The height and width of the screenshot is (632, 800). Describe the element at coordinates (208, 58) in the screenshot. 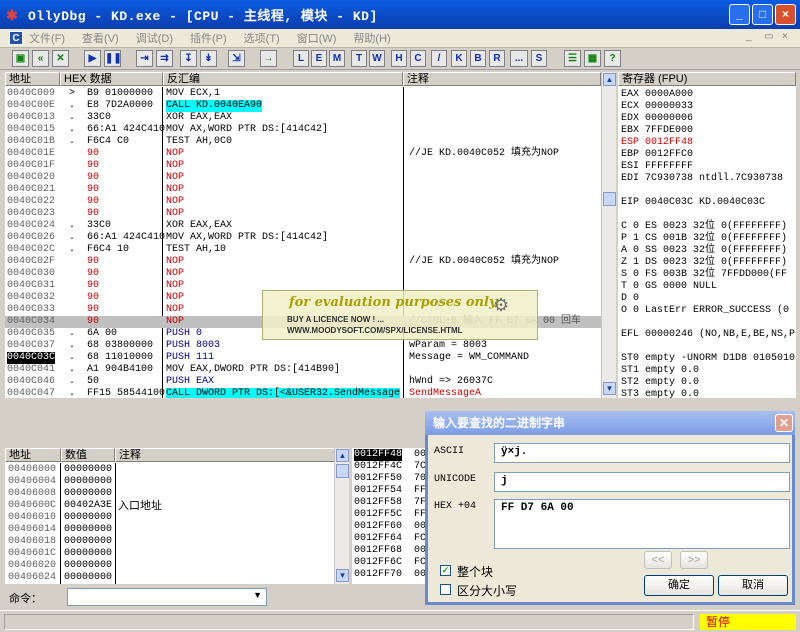

I see `trace-over-icon: ↡` at that location.